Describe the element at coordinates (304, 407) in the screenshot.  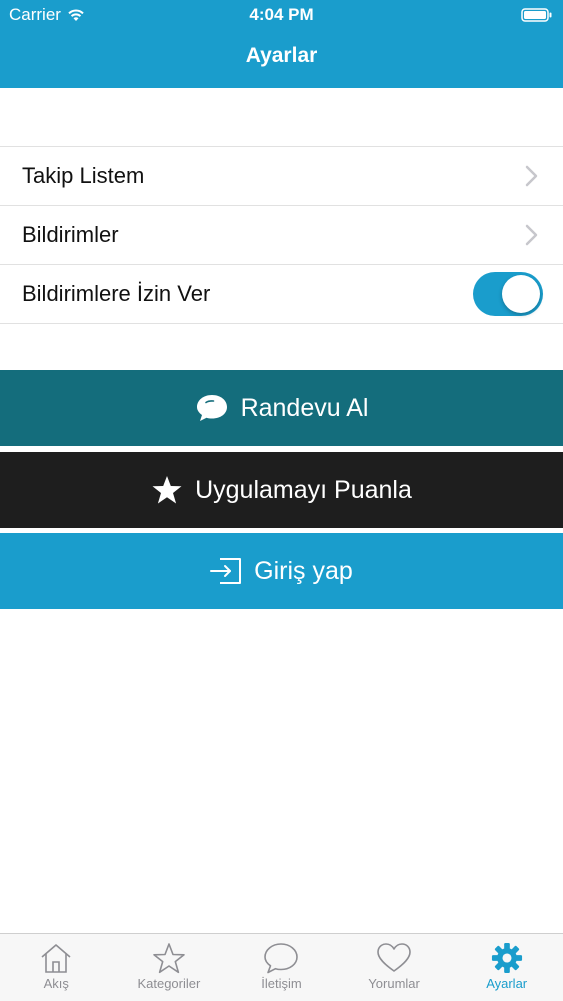
I see `randevu-al-label: Randevu Al` at that location.